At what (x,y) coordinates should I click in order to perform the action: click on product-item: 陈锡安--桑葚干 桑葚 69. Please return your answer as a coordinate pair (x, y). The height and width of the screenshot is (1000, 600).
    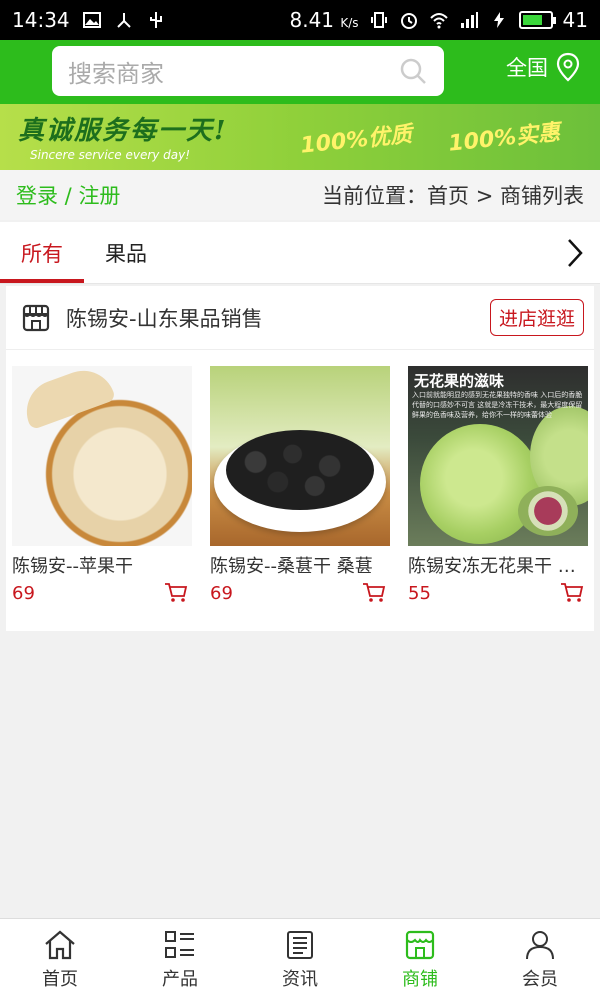
    Looking at the image, I should click on (300, 485).